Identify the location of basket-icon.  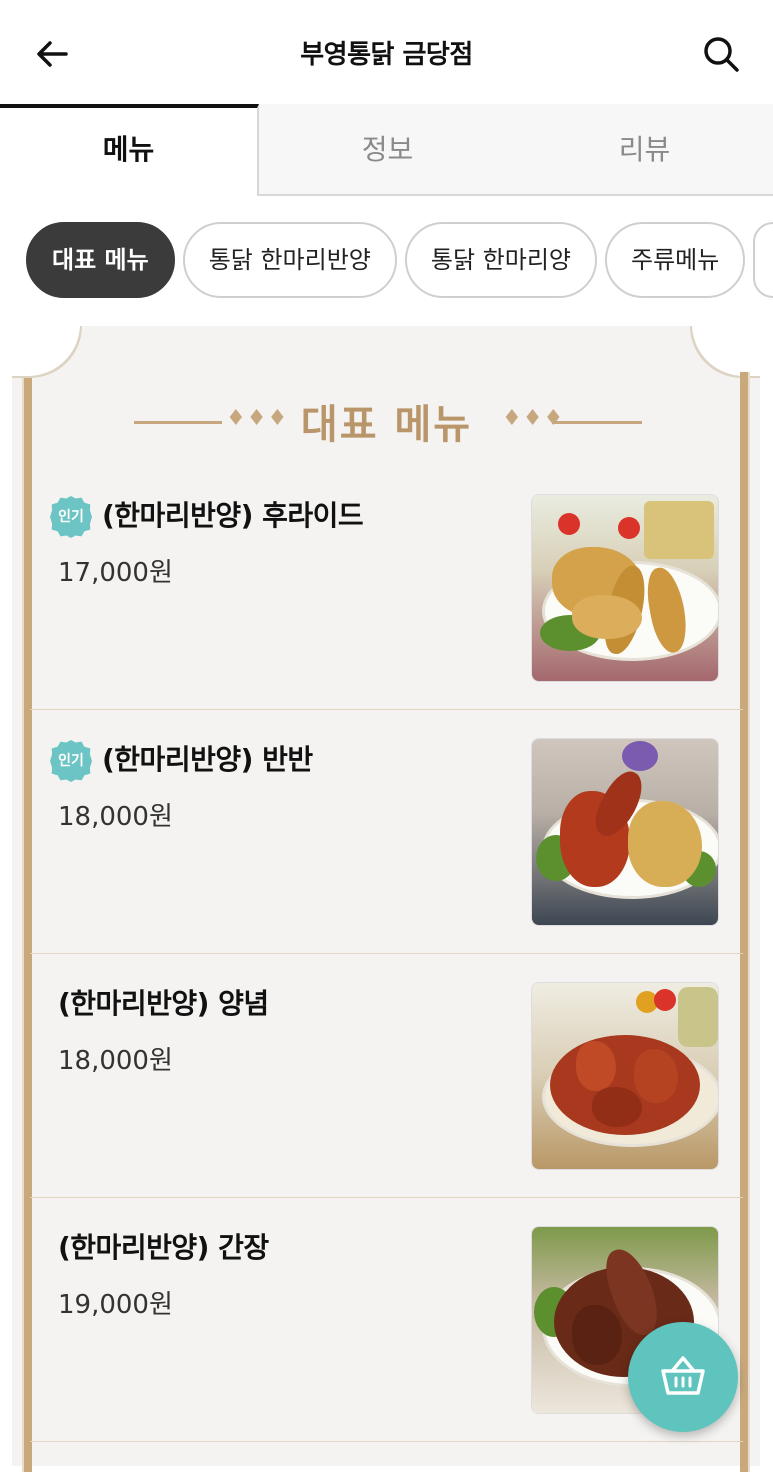
(683, 1375).